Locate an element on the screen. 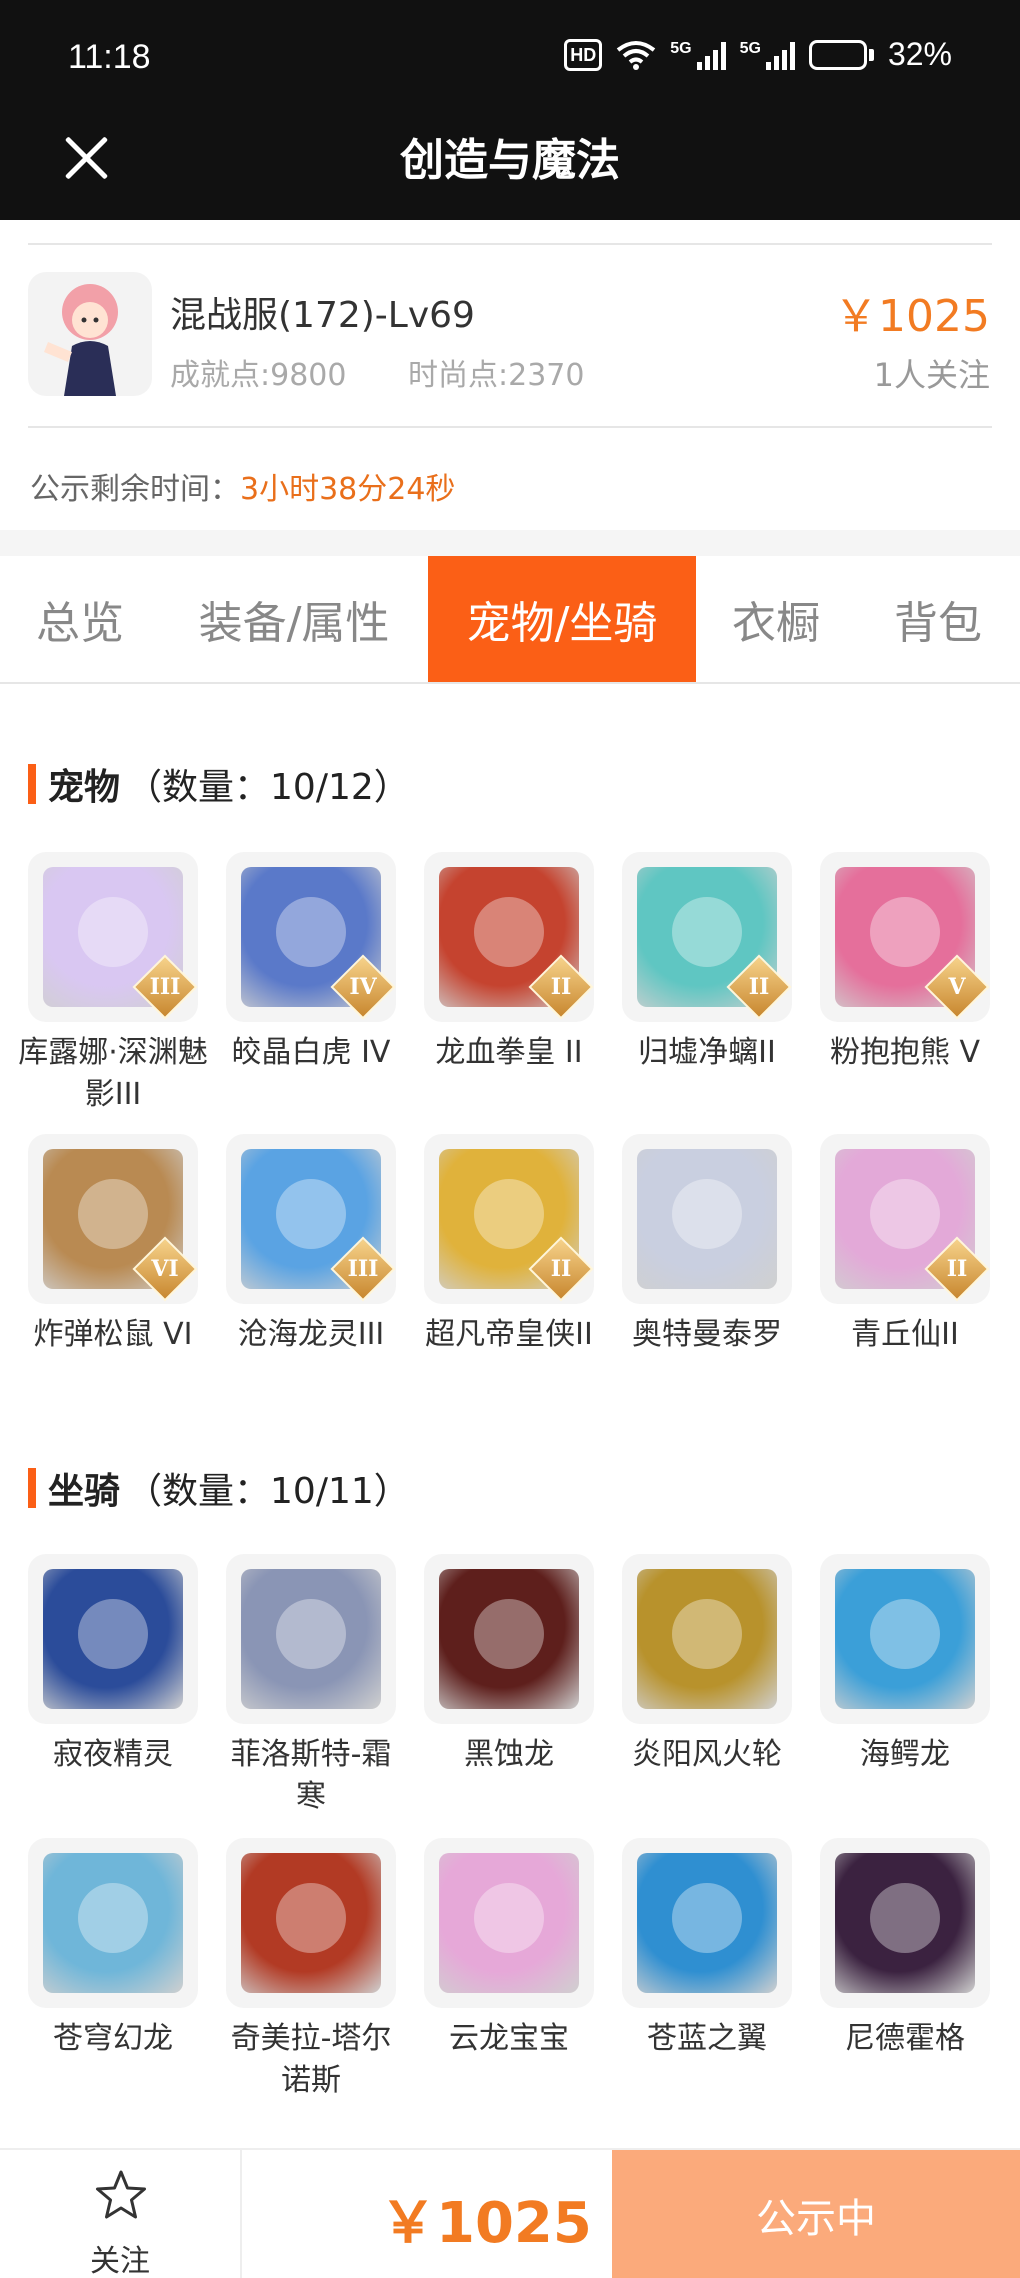 This screenshot has height=2278, width=1020. grid-item: II 龙血拳皇 II is located at coordinates (509, 963).